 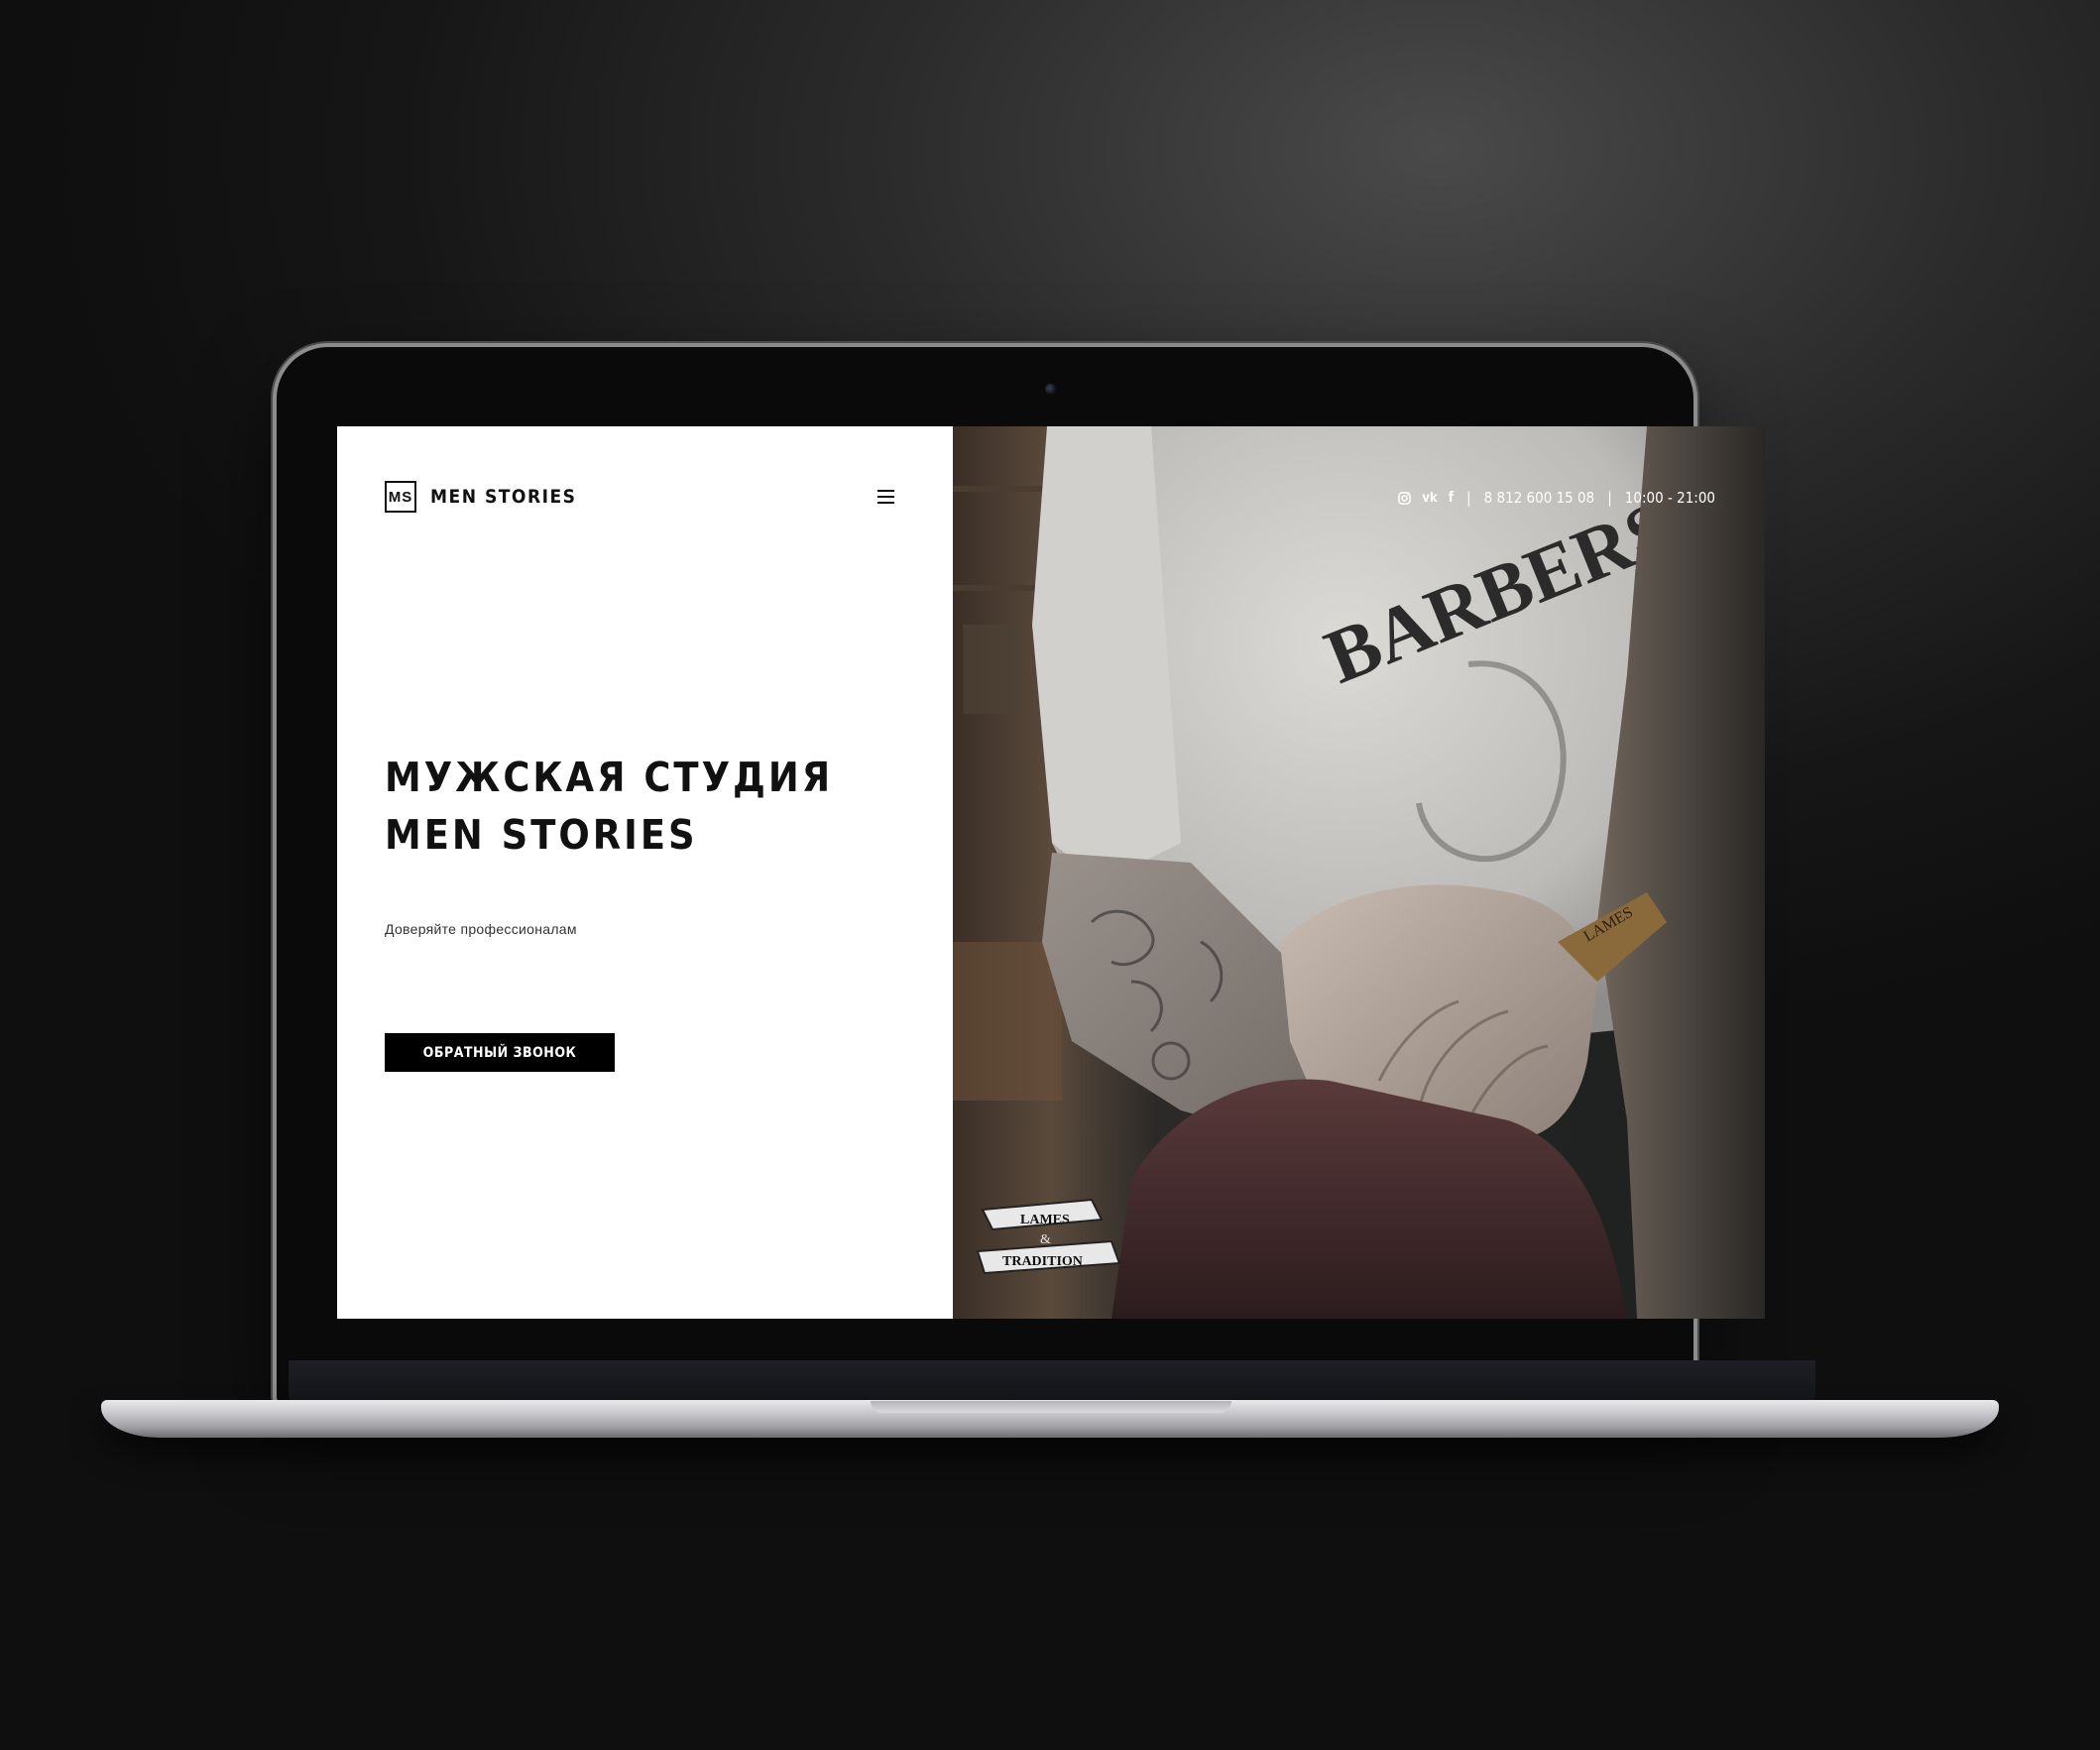 I want to click on logo-mark: MS, so click(x=401, y=497).